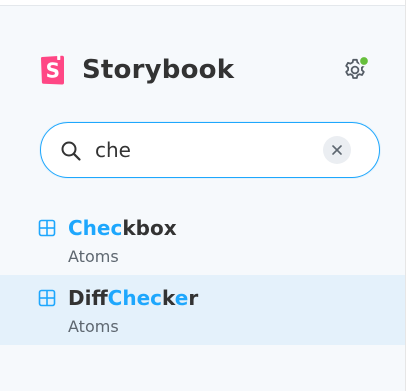 The width and height of the screenshot is (406, 391). I want to click on result-title: Checkbox, so click(122, 228).